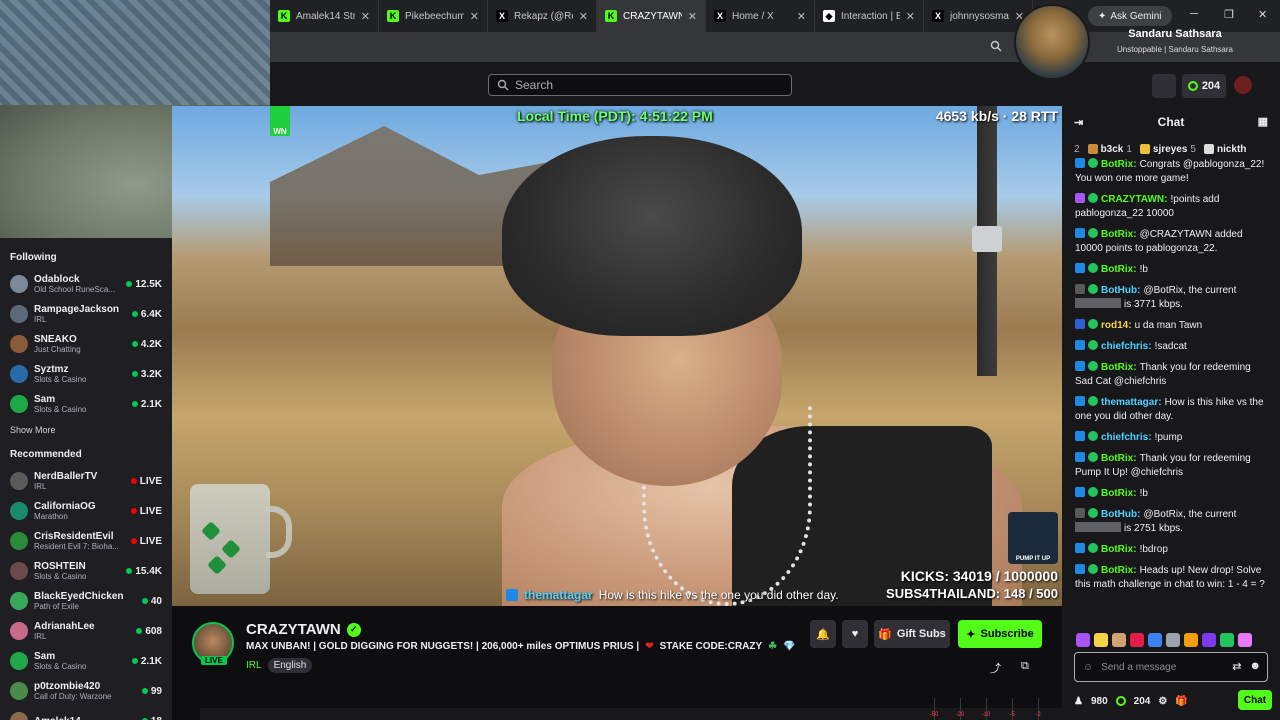  Describe the element at coordinates (86, 571) in the screenshot. I see `sidebar-channel-item: ROSHTEIN Slots & Casino 15.4K` at that location.